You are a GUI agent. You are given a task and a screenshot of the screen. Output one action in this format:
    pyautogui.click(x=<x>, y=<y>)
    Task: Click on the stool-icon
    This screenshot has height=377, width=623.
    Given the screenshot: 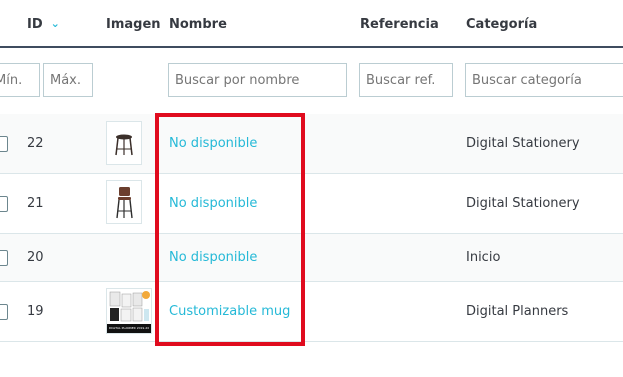 What is the action you would take?
    pyautogui.click(x=124, y=143)
    